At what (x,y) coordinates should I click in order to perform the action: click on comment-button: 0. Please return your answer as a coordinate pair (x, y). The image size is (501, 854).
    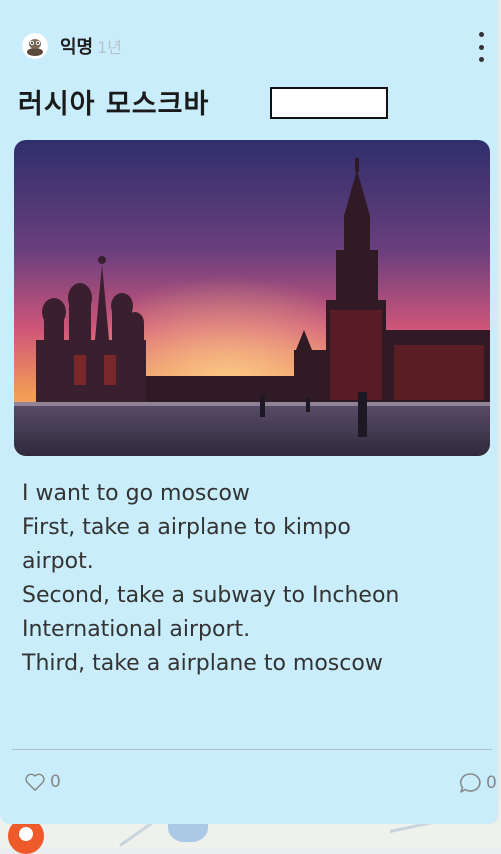
    Looking at the image, I should click on (477, 783).